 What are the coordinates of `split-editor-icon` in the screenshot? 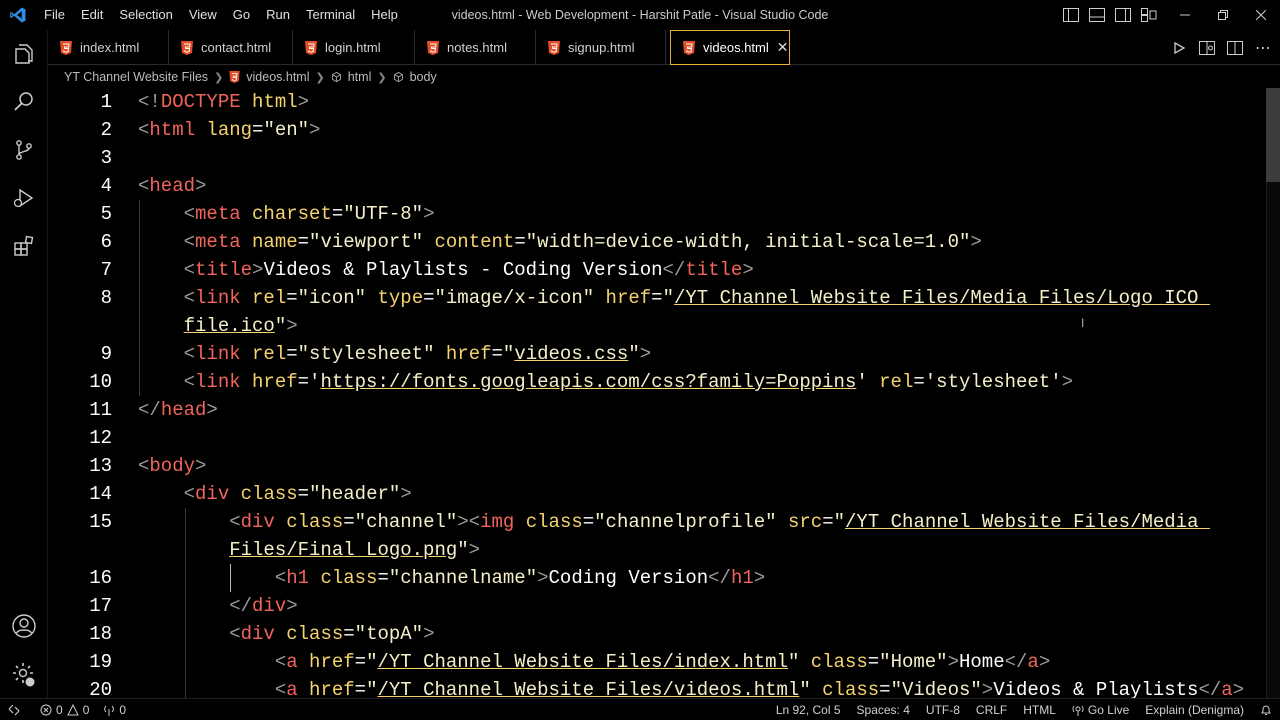 It's located at (1235, 48).